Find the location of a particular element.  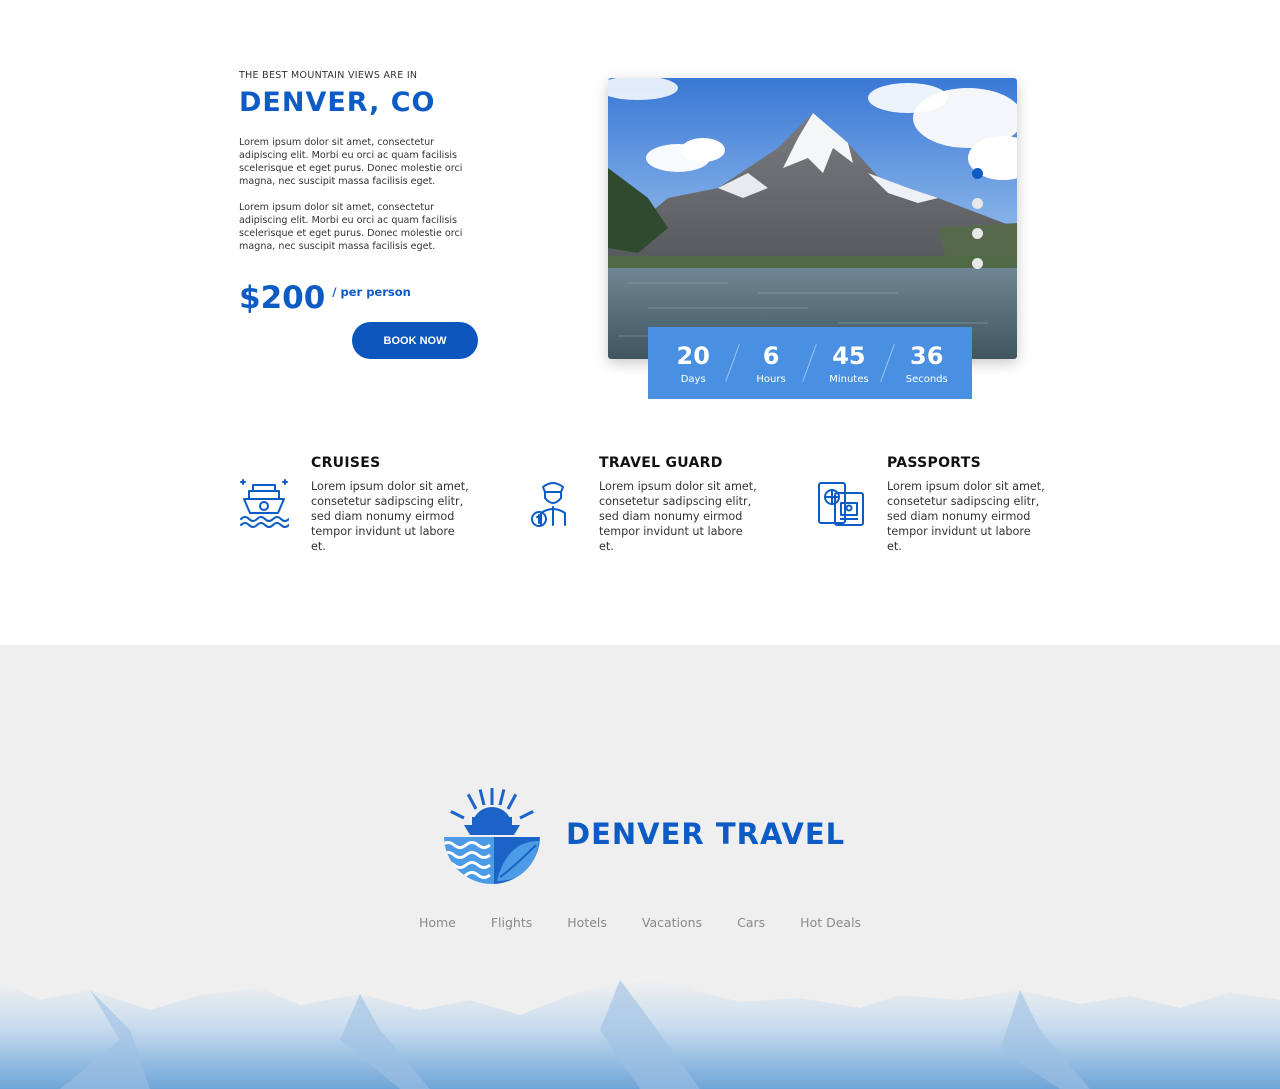

feature-title: CRUISES is located at coordinates (346, 463).